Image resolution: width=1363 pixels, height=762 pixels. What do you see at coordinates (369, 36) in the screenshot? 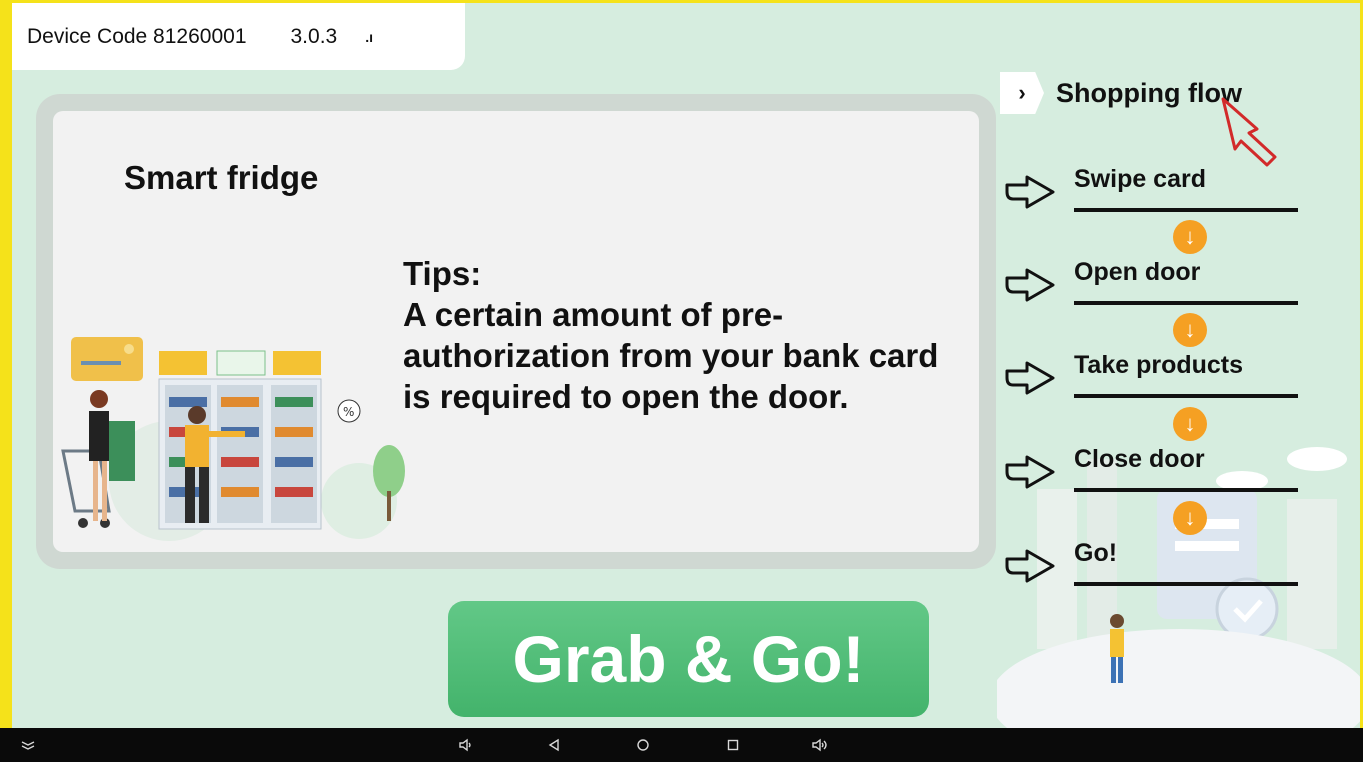
I see `signal-icon: .ı` at bounding box center [369, 36].